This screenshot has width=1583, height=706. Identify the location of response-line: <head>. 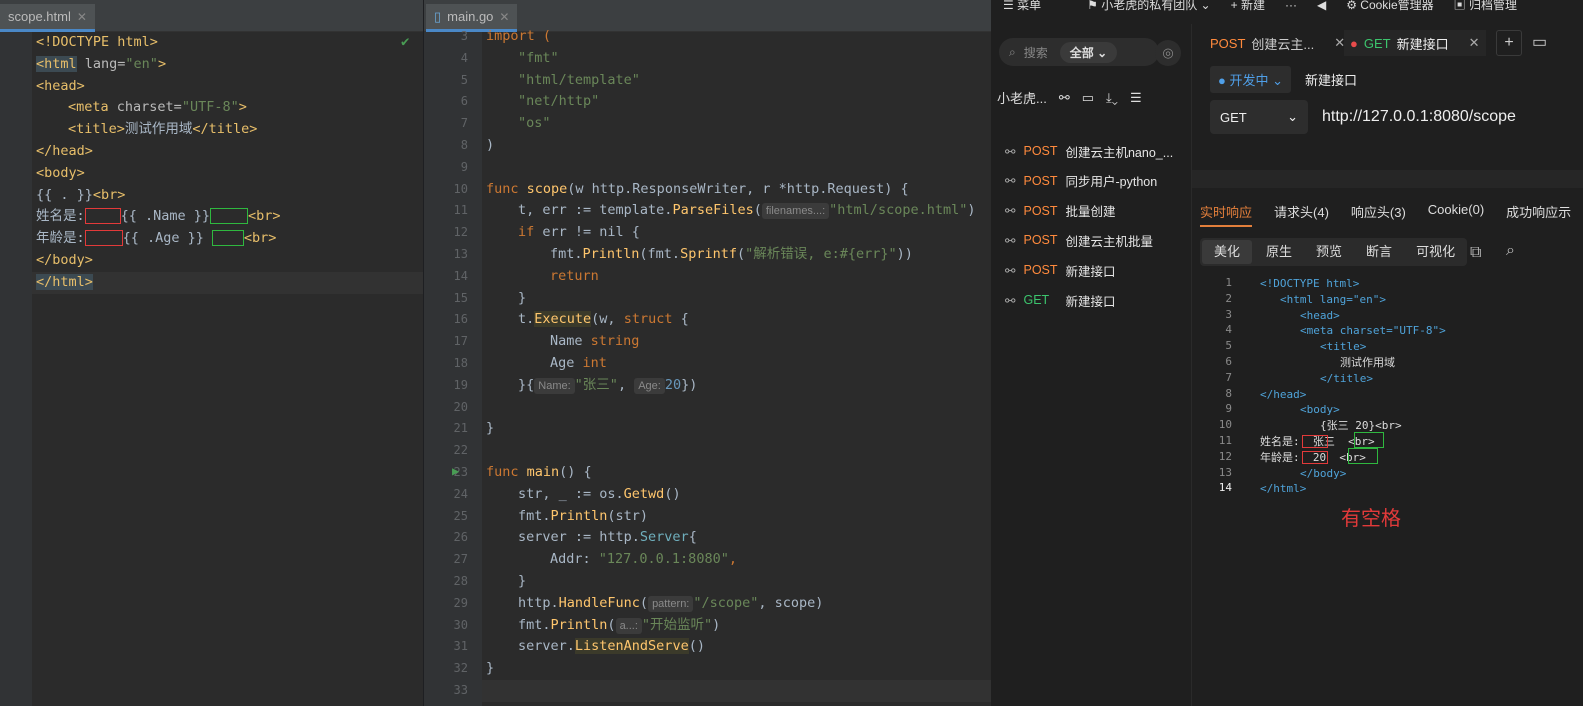
(1320, 315).